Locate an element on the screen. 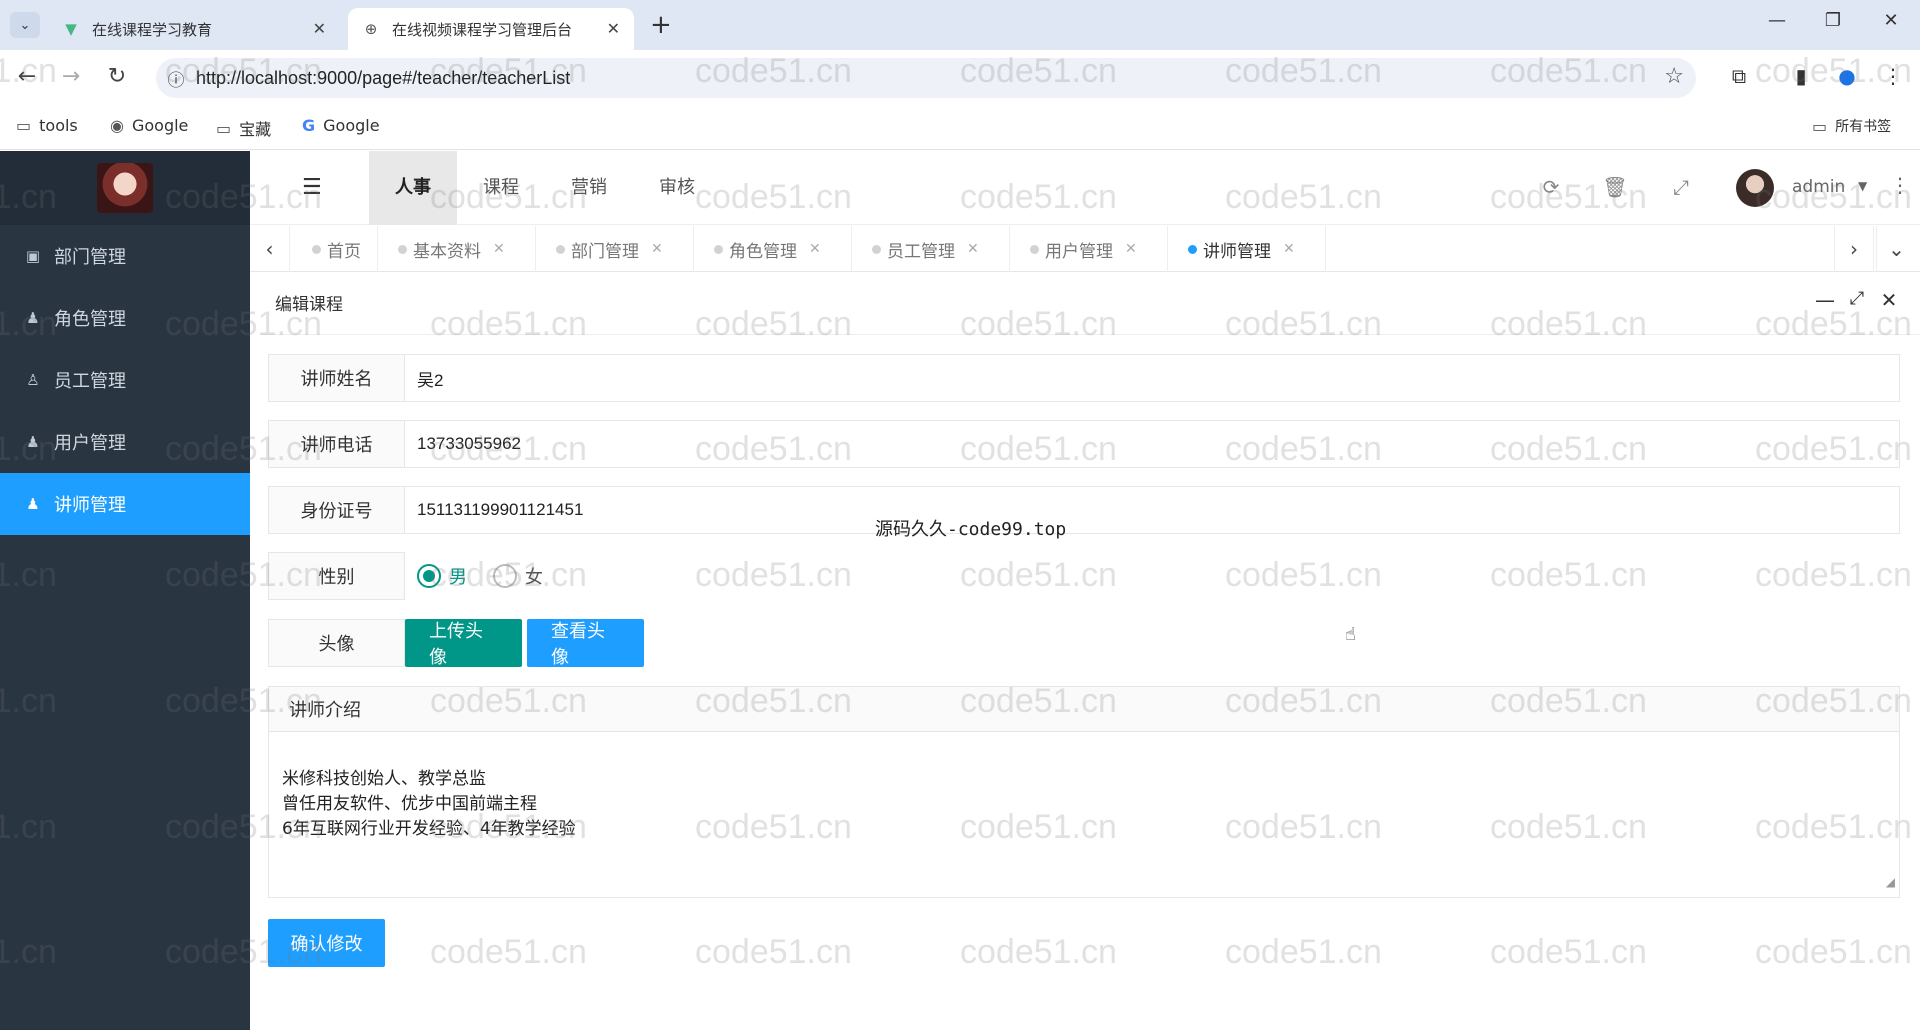 This screenshot has width=1920, height=1030. radio-unchecked-icon is located at coordinates (505, 576).